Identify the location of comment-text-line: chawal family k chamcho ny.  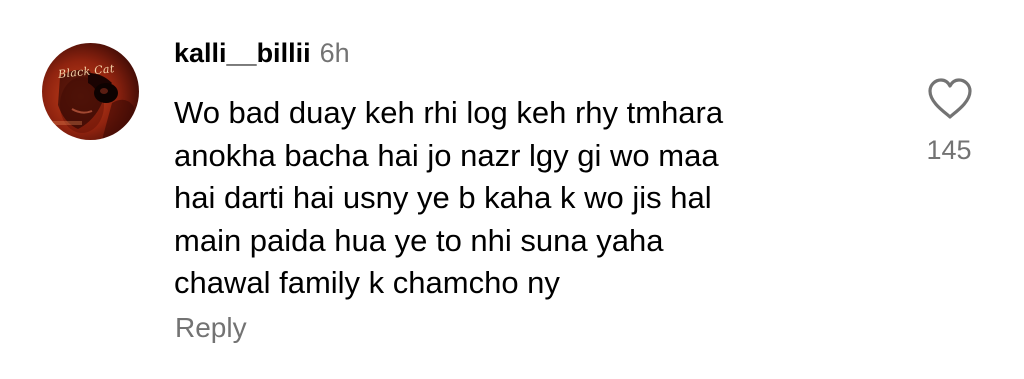
(367, 282).